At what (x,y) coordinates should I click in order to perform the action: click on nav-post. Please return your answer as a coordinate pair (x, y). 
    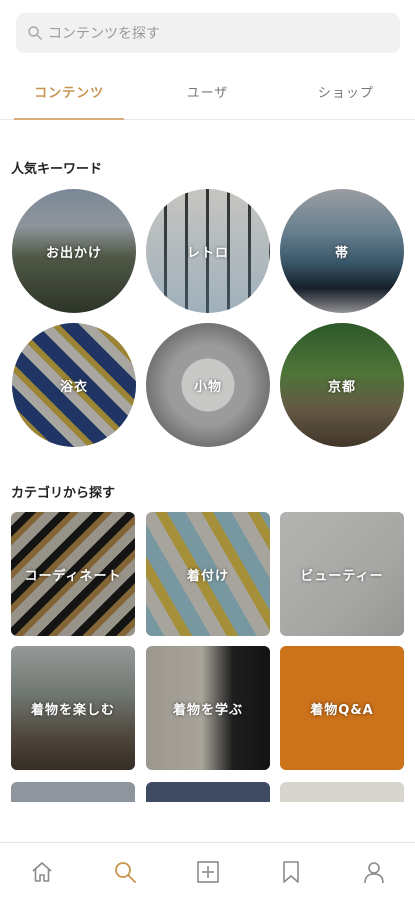
    Looking at the image, I should click on (207, 871).